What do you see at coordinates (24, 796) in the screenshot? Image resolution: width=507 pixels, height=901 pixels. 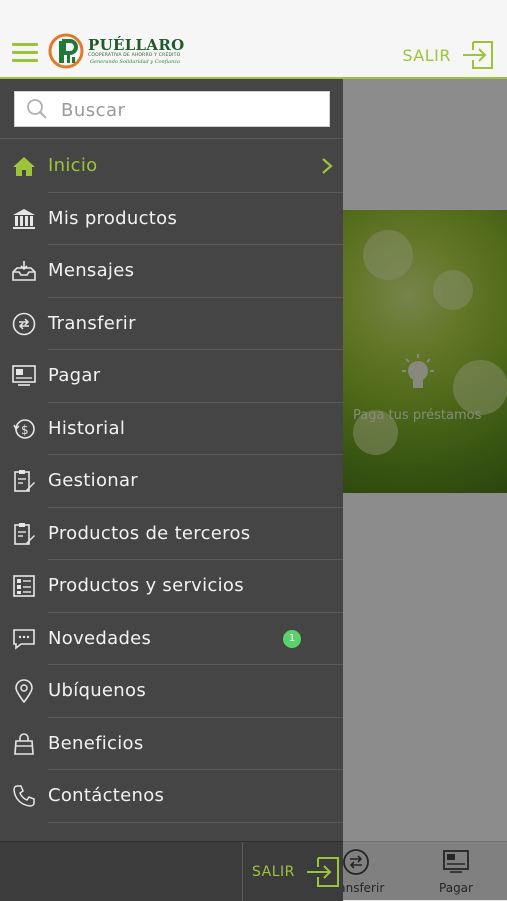 I see `phone-icon` at bounding box center [24, 796].